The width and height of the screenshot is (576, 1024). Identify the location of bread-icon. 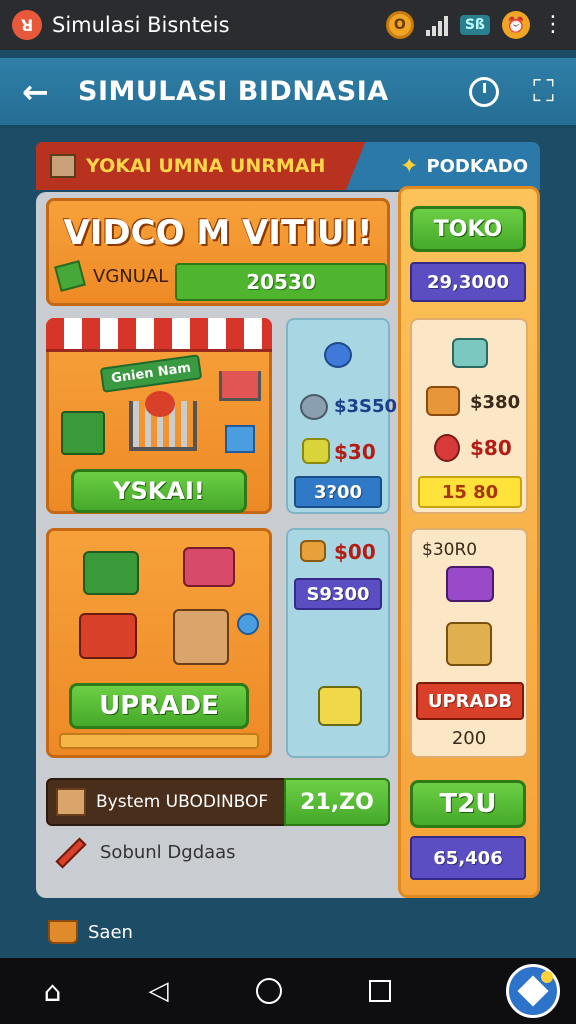
(313, 551).